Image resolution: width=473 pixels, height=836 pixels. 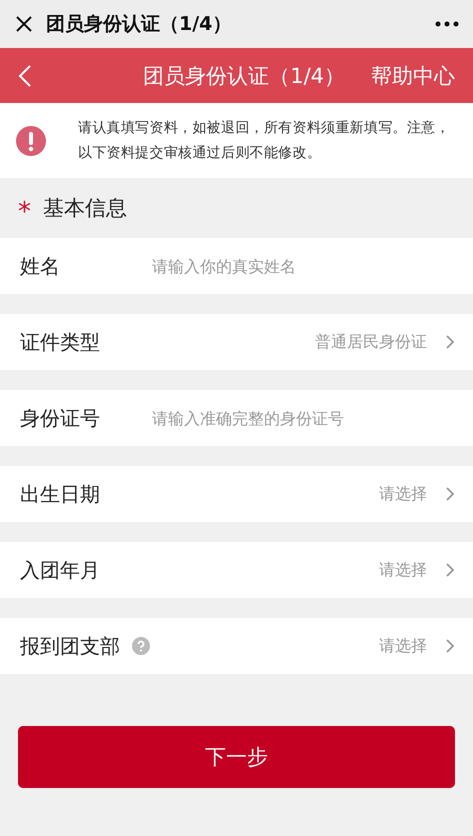 I want to click on field-label: 出生日期, so click(x=60, y=494).